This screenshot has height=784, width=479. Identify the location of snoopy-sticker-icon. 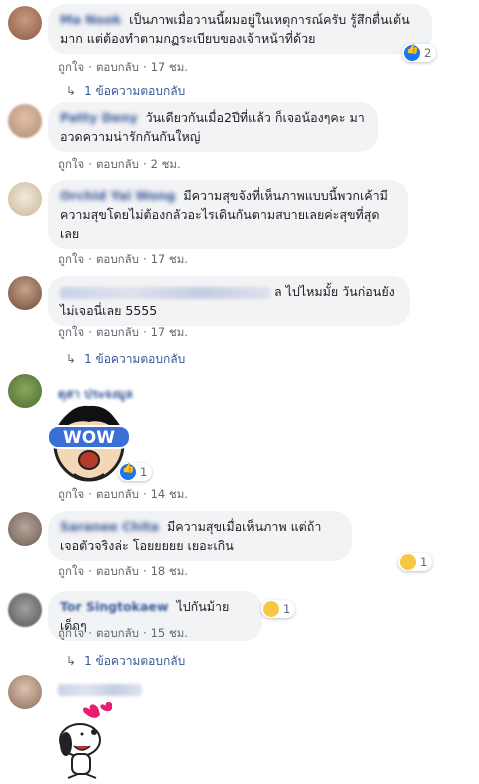
(85, 740).